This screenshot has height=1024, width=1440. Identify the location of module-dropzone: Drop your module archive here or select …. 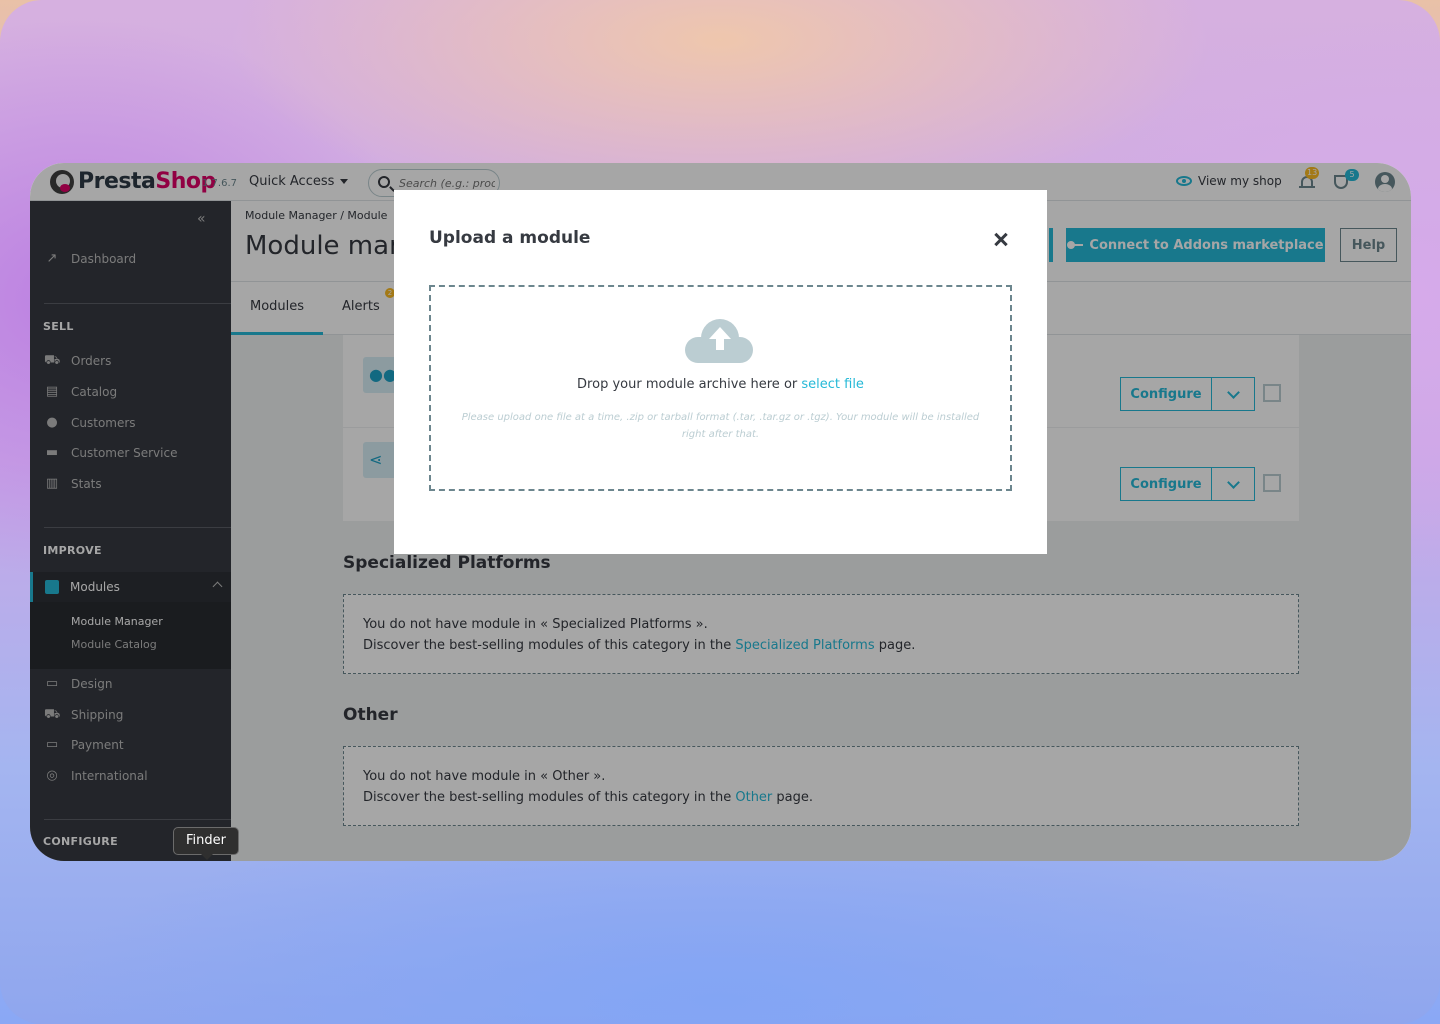
(720, 388).